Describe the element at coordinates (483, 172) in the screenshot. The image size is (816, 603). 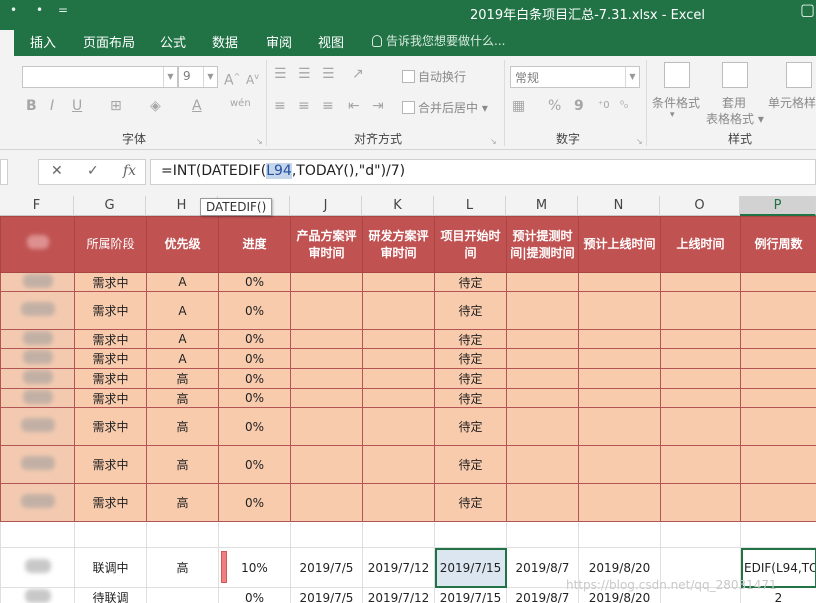
I see `formula-input: =INT(DATEDIF(L94,TODAY(),"d")/7)` at that location.